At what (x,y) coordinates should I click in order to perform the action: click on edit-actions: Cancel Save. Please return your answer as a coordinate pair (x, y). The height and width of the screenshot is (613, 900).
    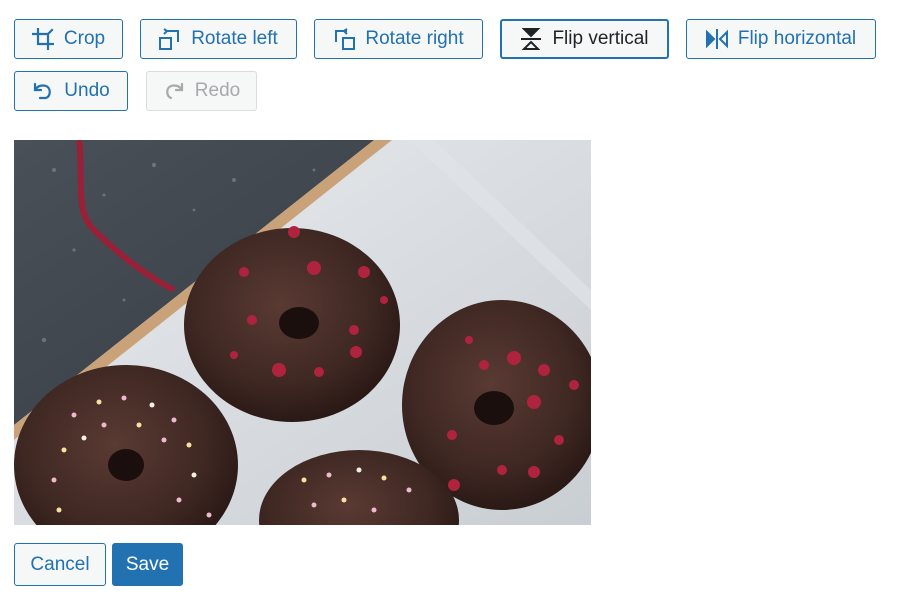
    Looking at the image, I should click on (98, 564).